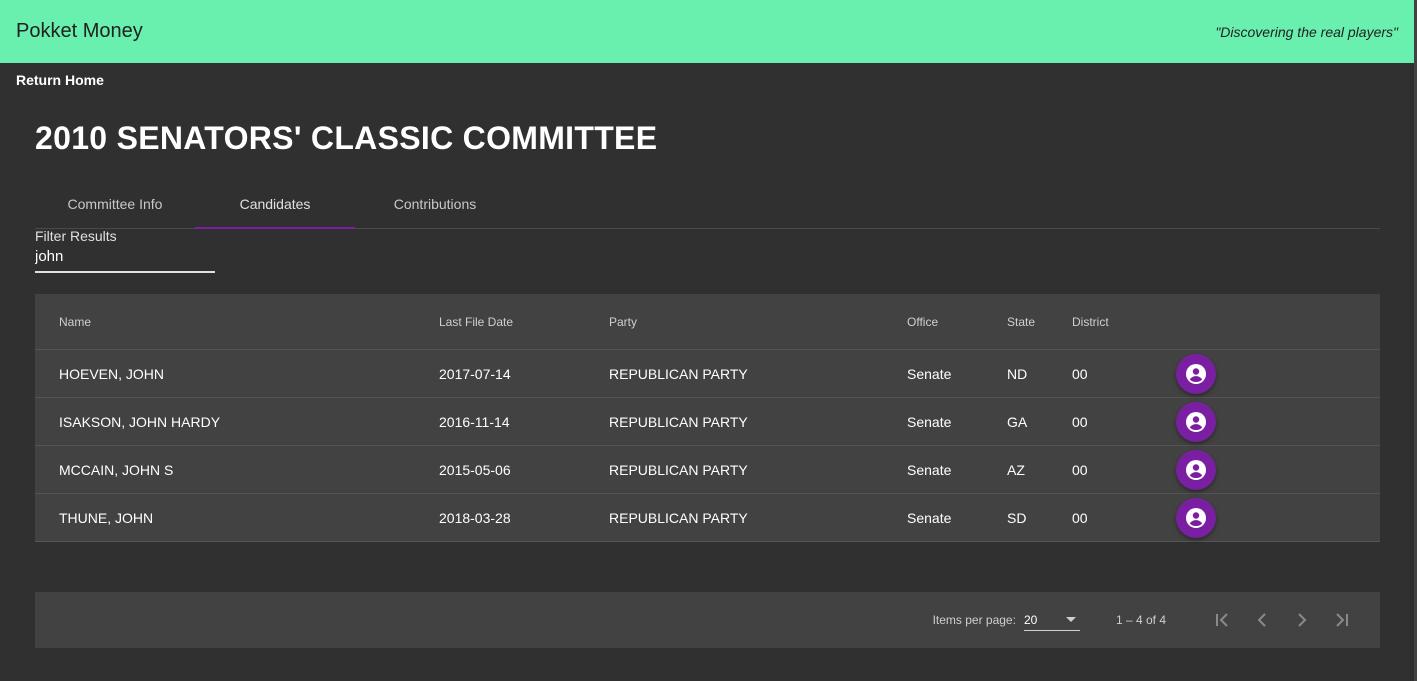 Image resolution: width=1417 pixels, height=681 pixels. Describe the element at coordinates (106, 517) in the screenshot. I see `cell-name: THUNE, JOHN` at that location.